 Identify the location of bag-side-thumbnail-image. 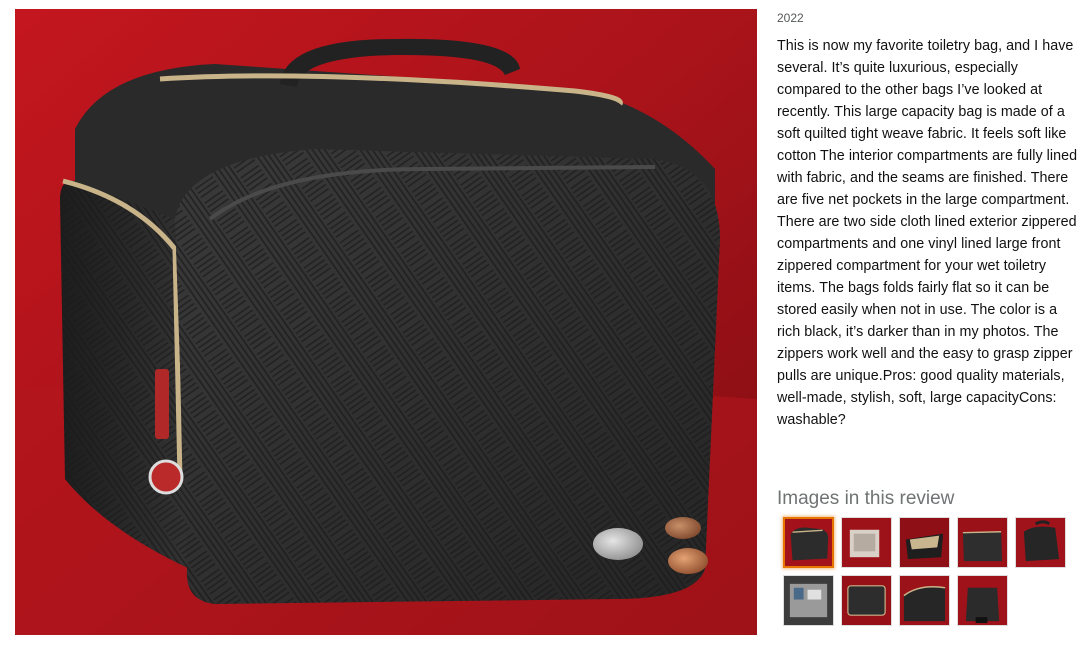
(1040, 542).